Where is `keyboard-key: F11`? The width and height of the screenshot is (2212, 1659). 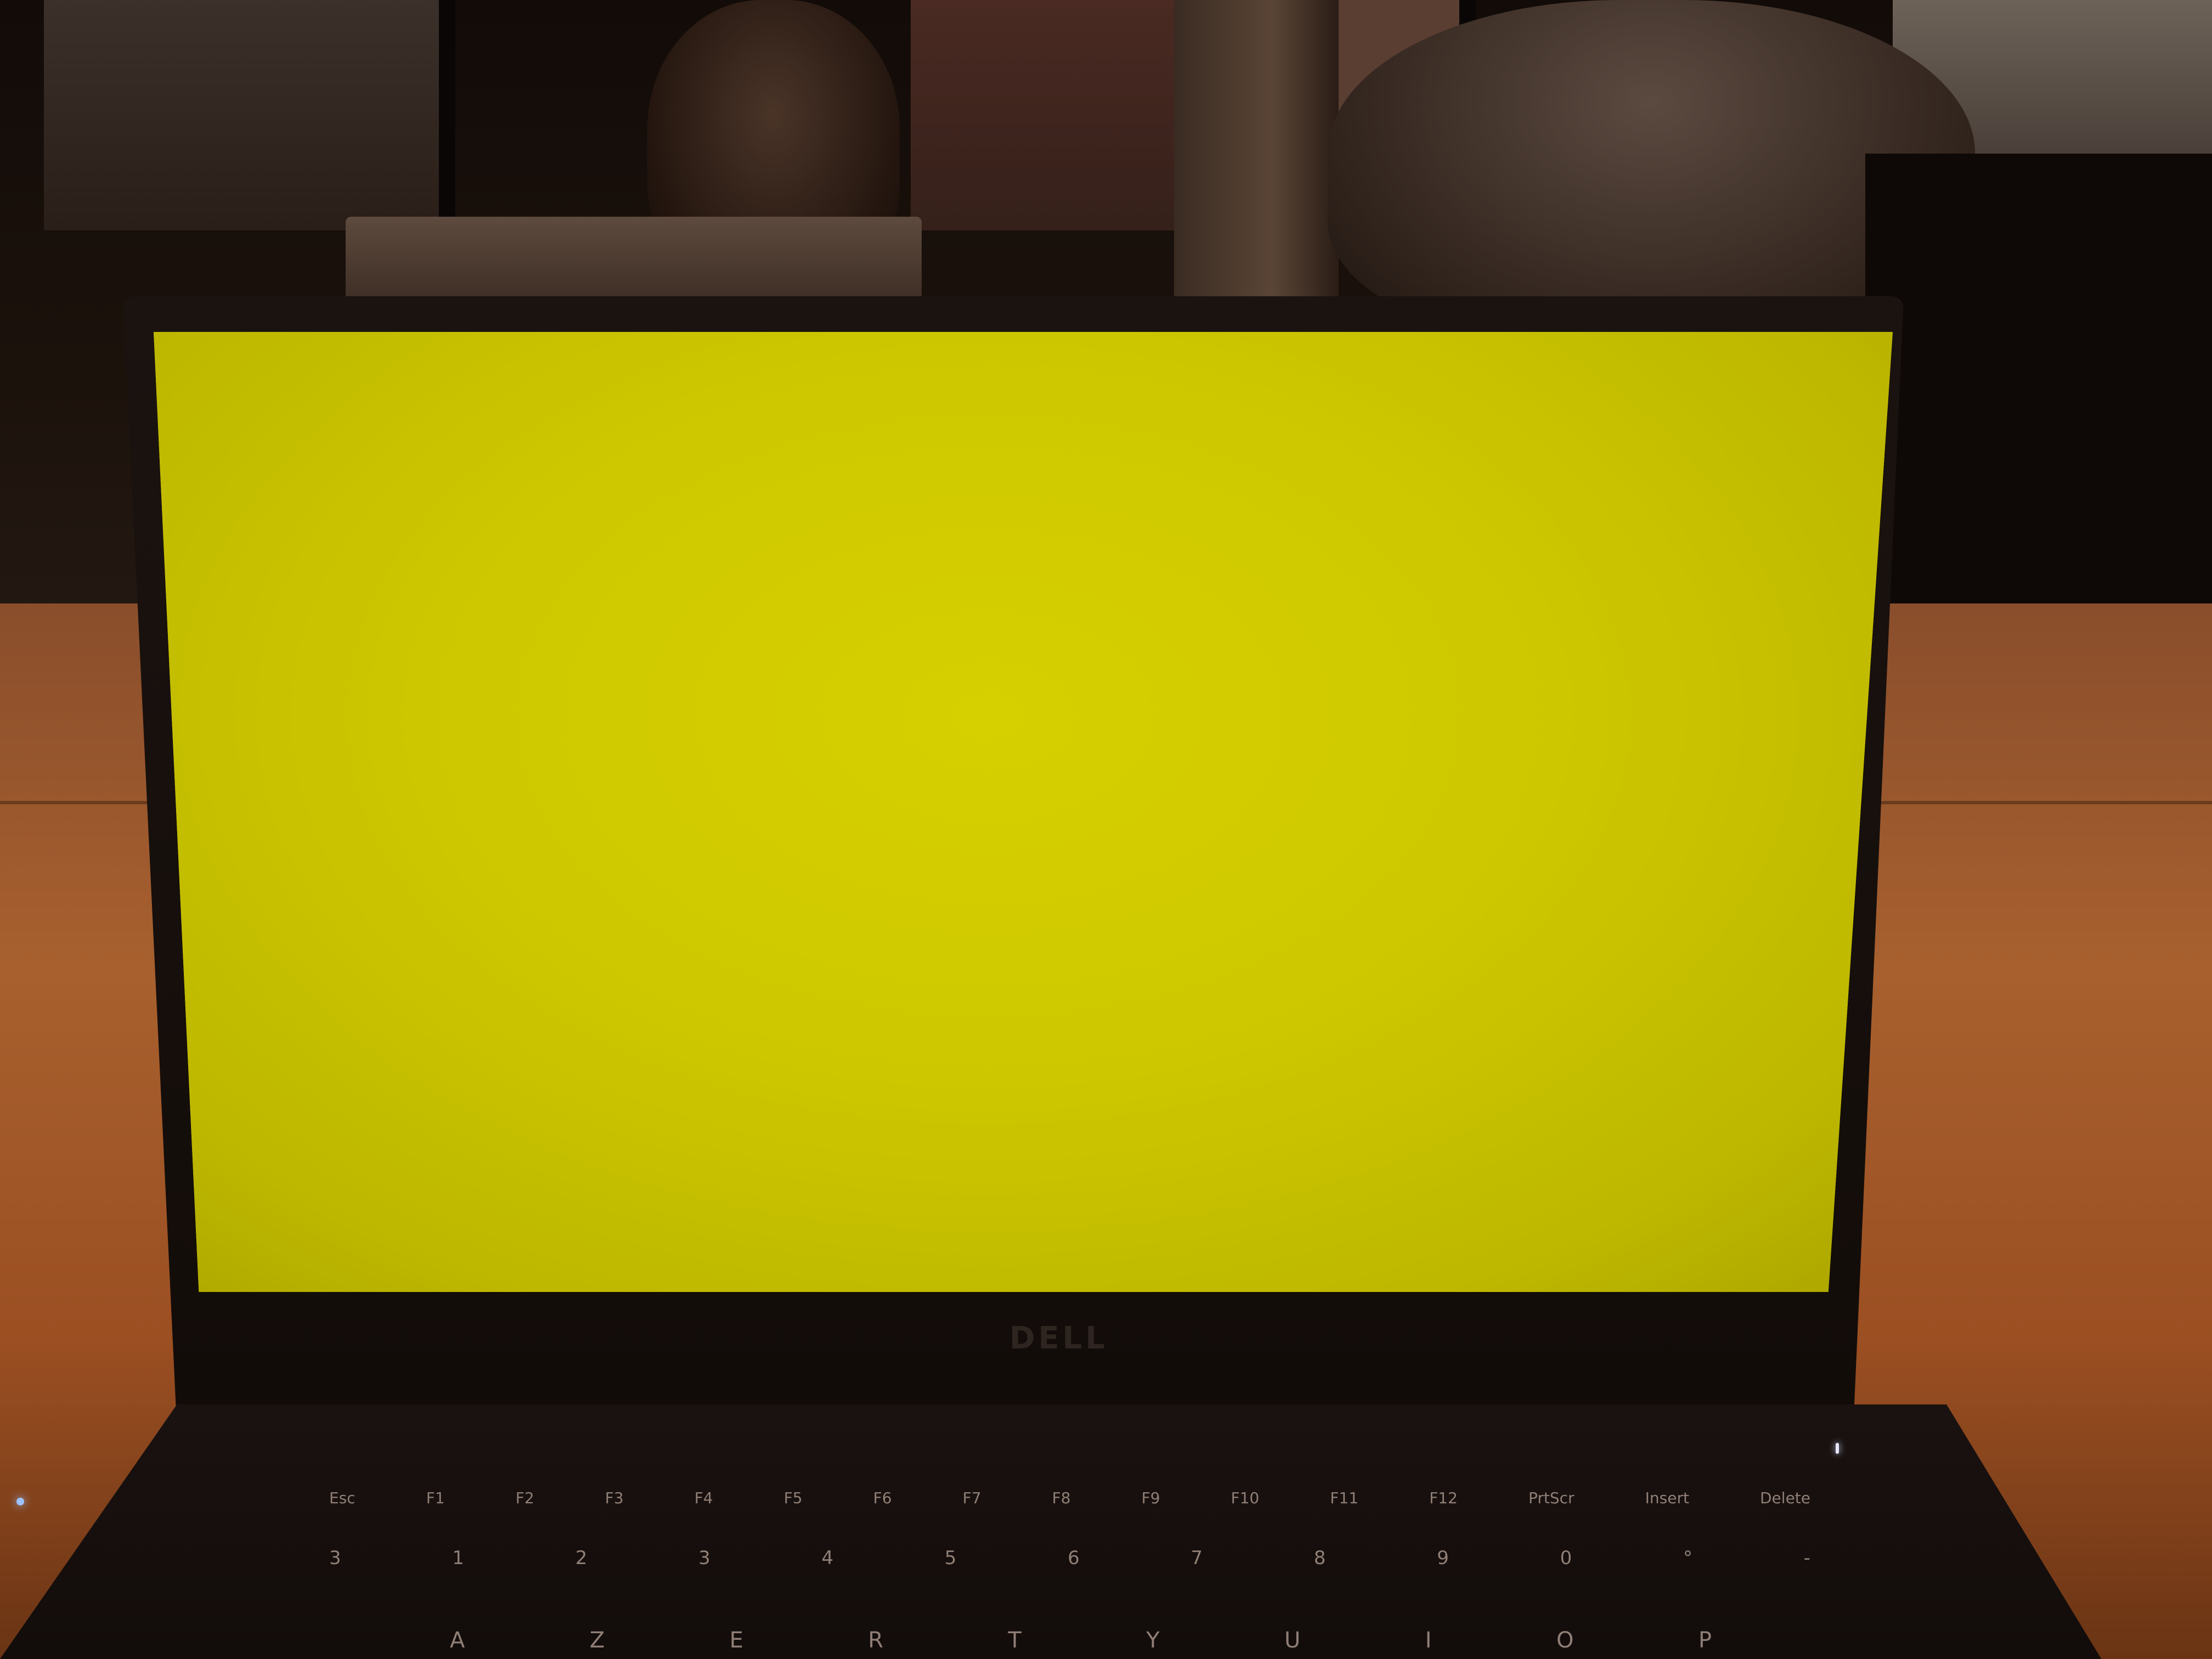 keyboard-key: F11 is located at coordinates (1344, 1498).